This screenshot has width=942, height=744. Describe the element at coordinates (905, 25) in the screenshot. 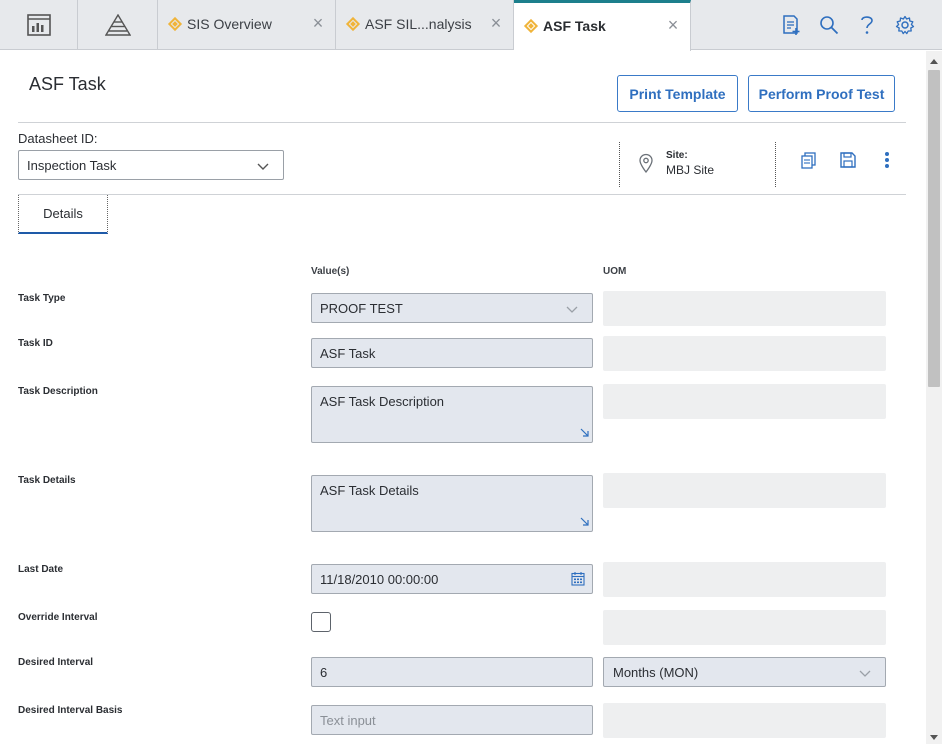

I see `gear-icon` at that location.